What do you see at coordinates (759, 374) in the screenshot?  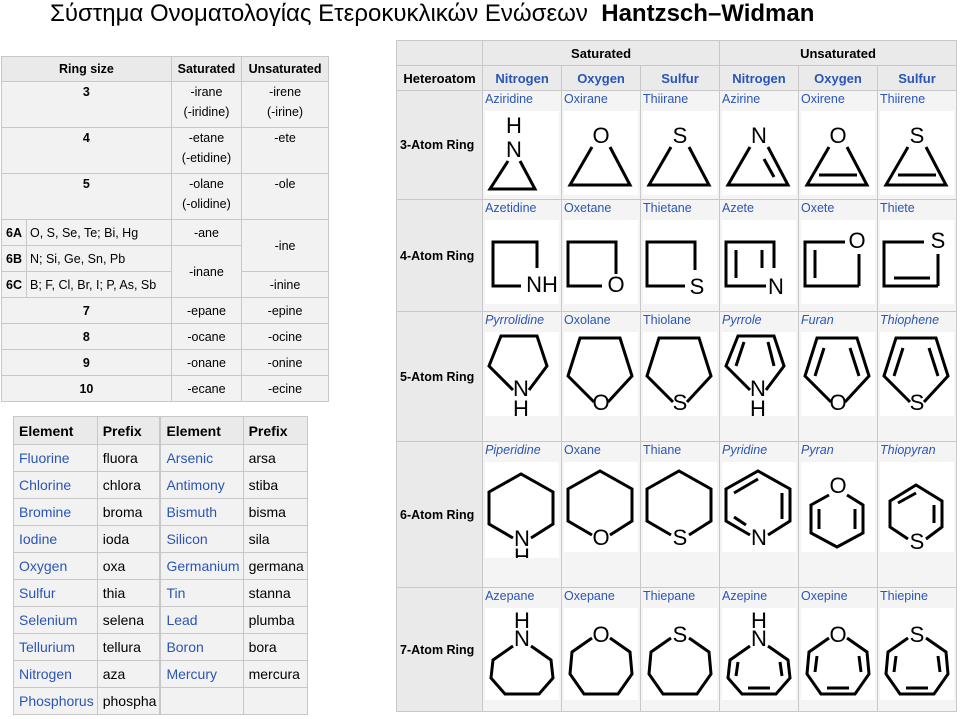 I see `pyrrole-structure-icon: NH` at bounding box center [759, 374].